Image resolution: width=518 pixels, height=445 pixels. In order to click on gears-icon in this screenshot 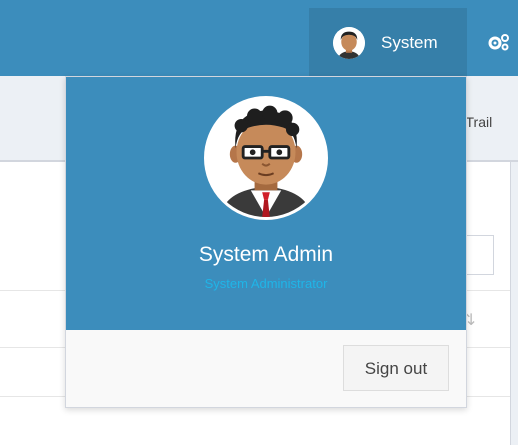, I will do `click(498, 42)`.